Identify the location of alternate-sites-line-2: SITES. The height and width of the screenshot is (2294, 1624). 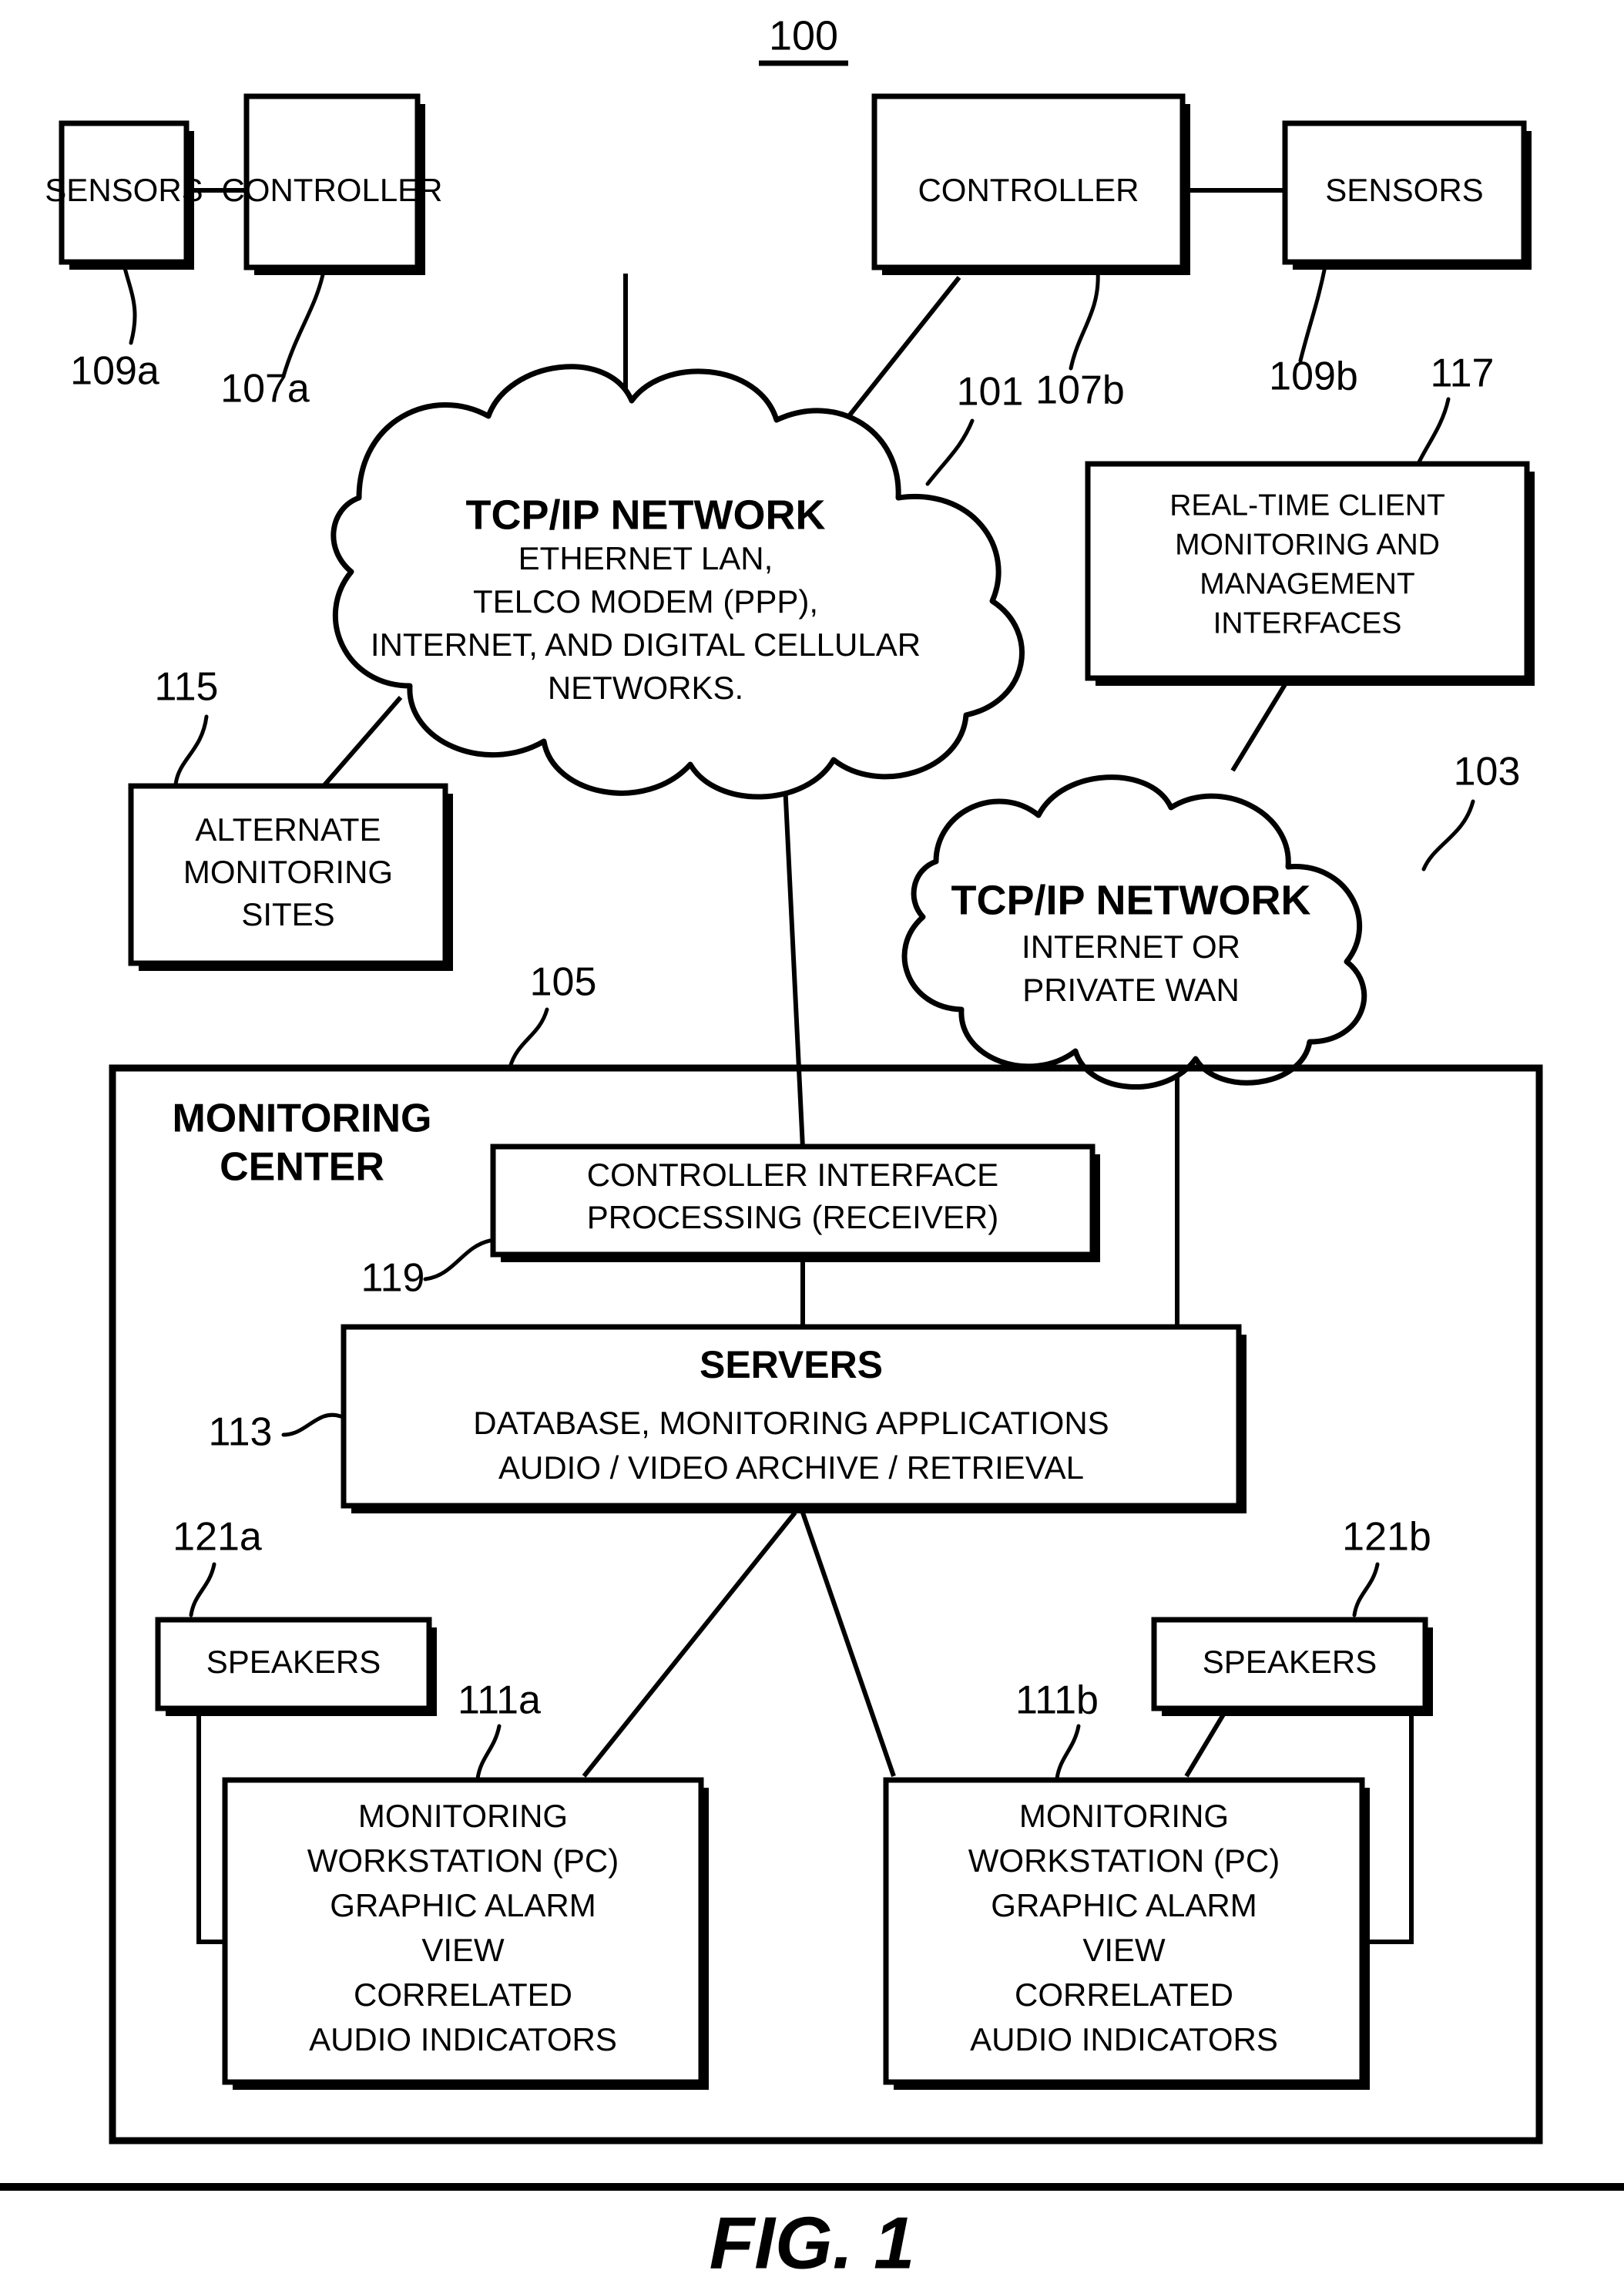
(287, 914).